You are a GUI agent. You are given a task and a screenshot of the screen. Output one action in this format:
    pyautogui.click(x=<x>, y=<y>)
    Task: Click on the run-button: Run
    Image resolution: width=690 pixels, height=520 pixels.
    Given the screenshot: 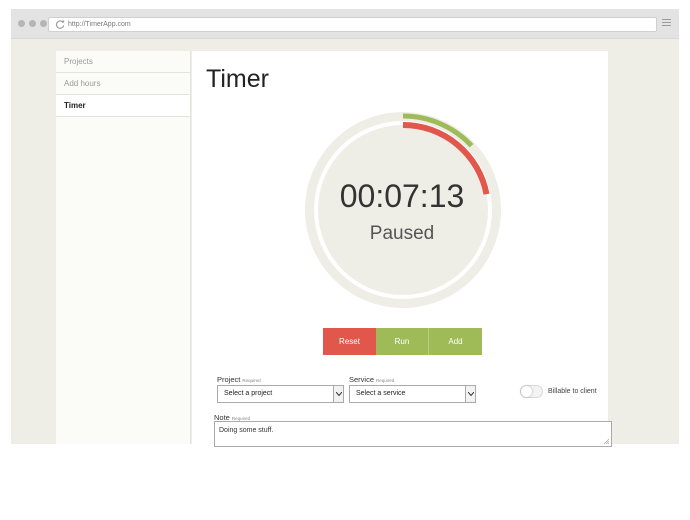 What is the action you would take?
    pyautogui.click(x=402, y=341)
    